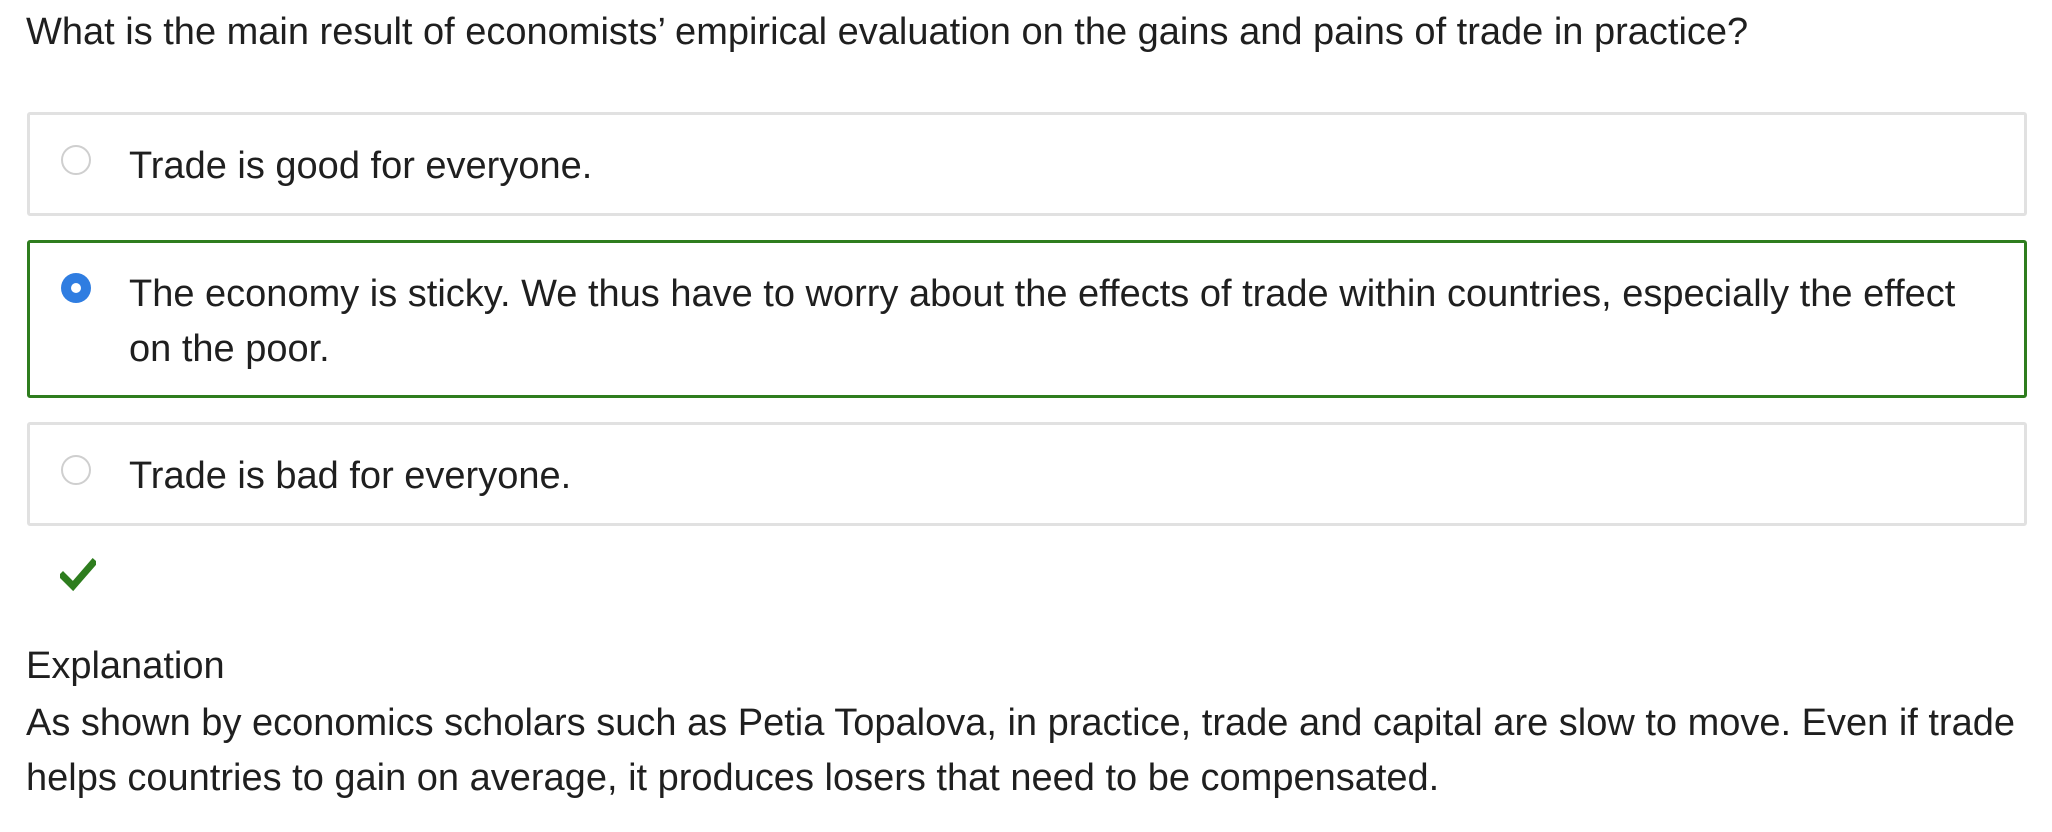 This screenshot has height=832, width=2052. I want to click on answer-option-3: Trade is bad for everyone., so click(1027, 474).